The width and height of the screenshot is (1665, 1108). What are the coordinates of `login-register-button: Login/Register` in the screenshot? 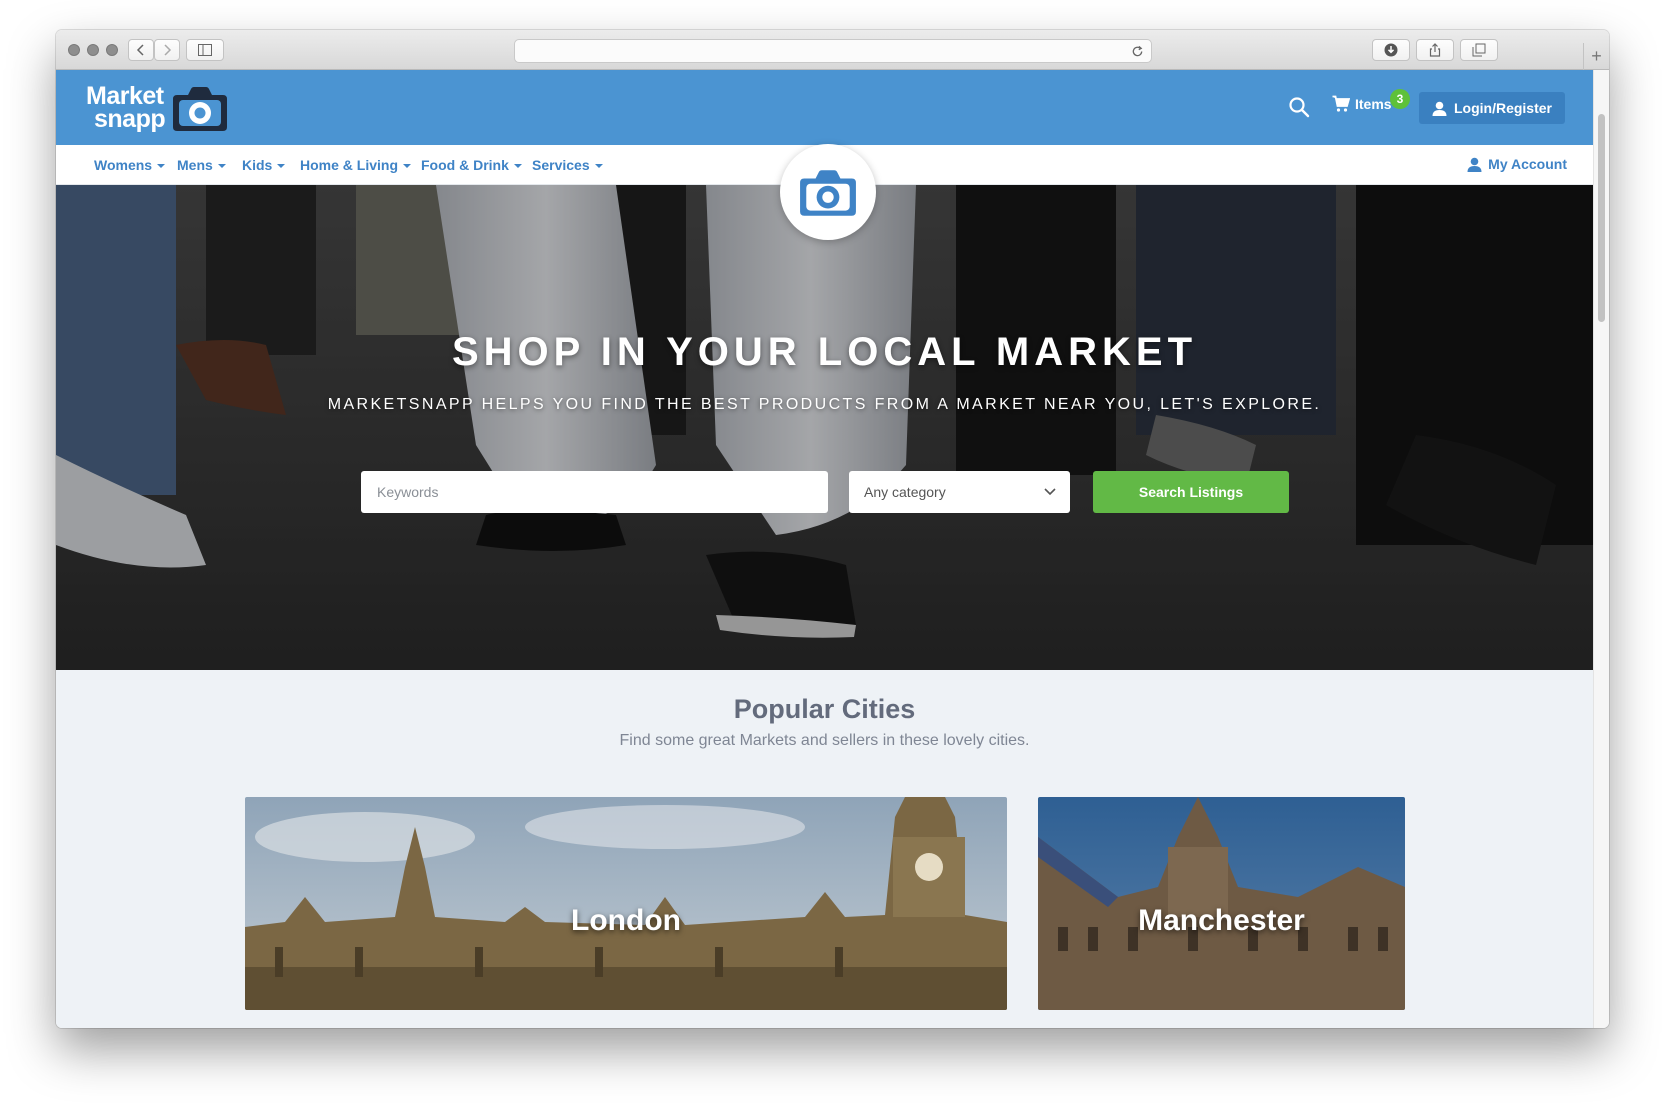 It's located at (1492, 108).